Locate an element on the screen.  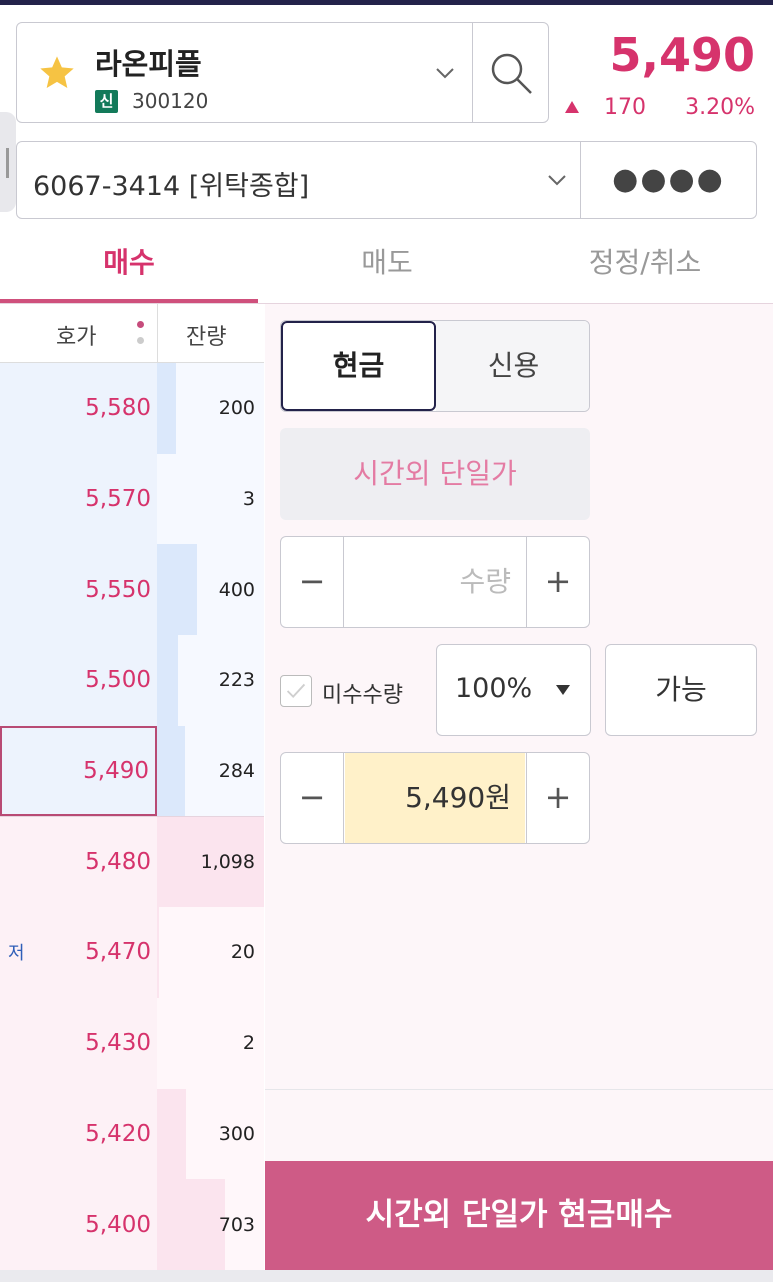
ask-row: 5,580 200 is located at coordinates (132, 408).